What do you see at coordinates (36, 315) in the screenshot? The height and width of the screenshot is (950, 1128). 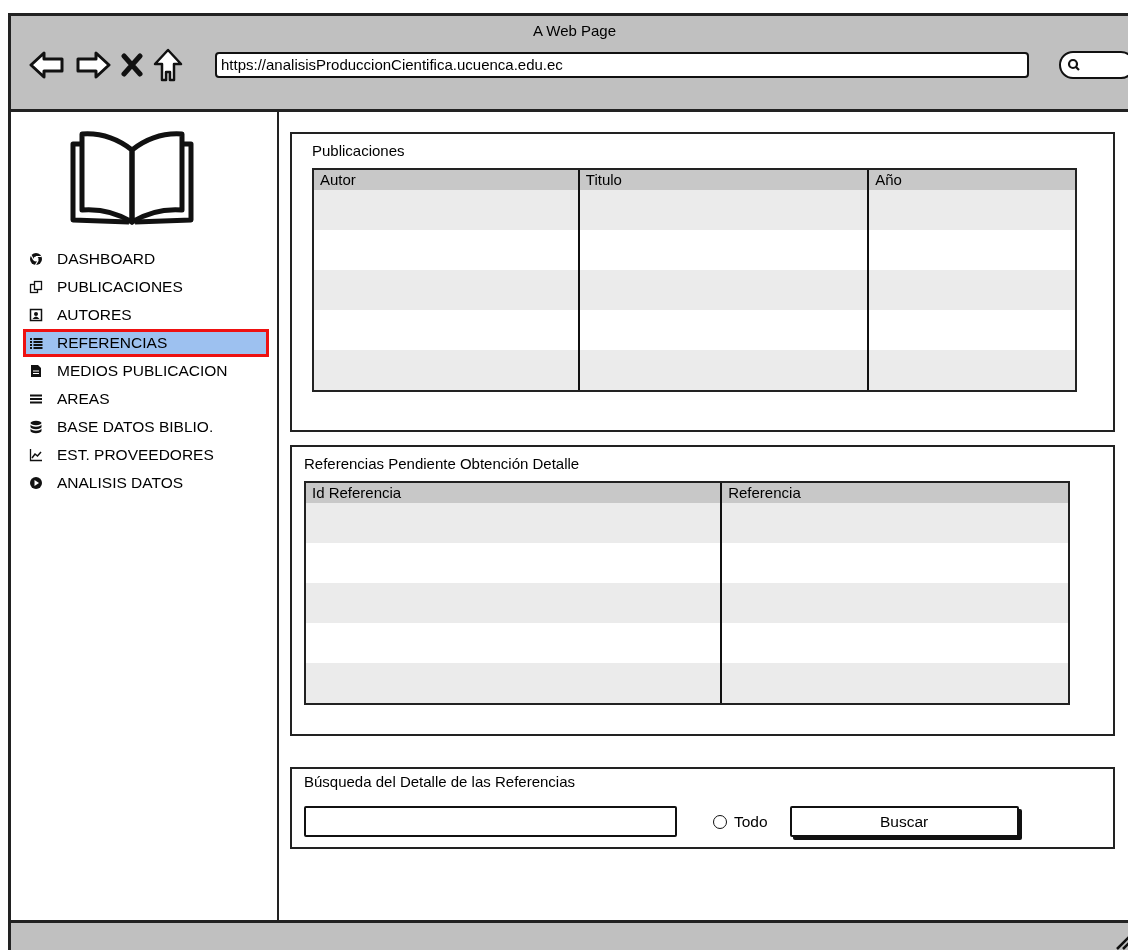 I see `contact-card-icon` at bounding box center [36, 315].